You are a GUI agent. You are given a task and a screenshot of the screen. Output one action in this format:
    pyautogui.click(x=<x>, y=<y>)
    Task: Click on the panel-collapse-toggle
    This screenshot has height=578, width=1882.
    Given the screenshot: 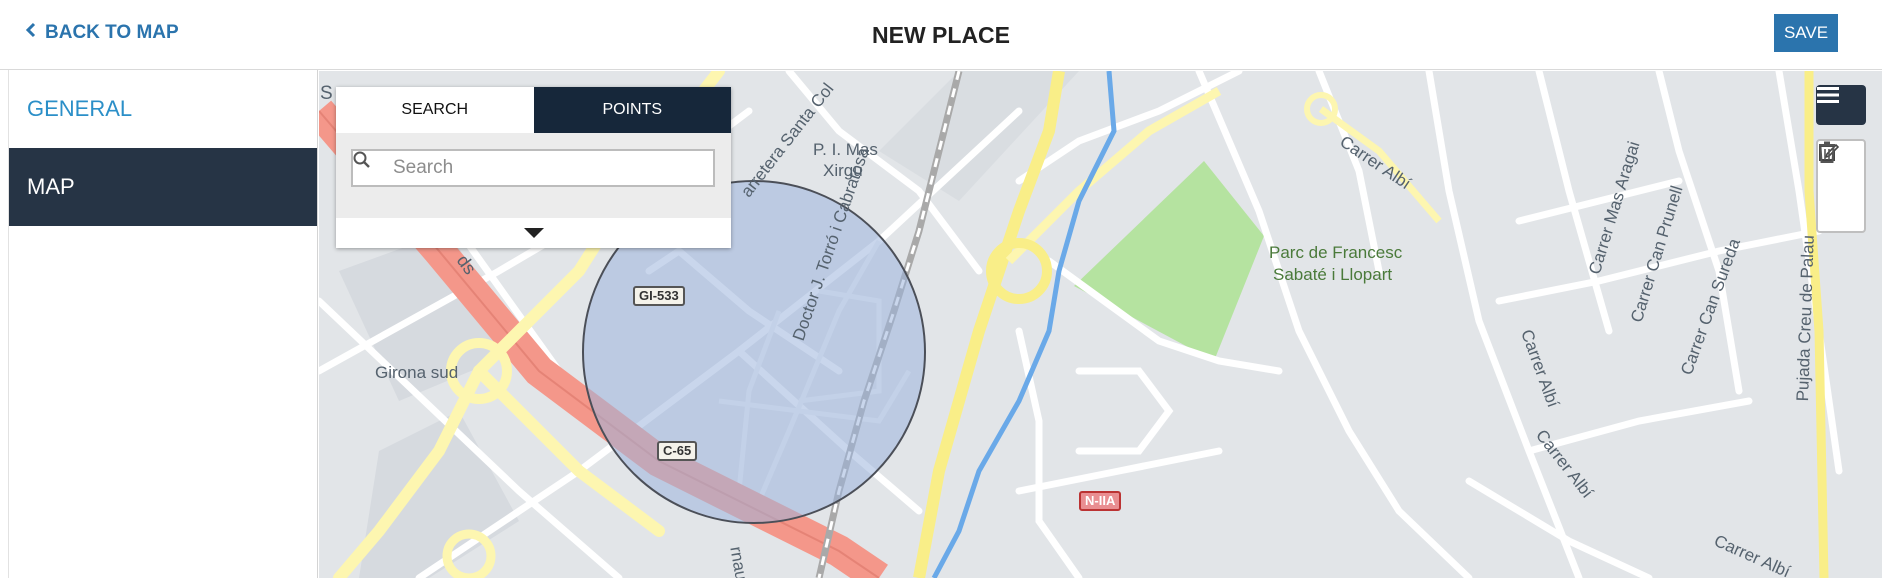 What is the action you would take?
    pyautogui.click(x=533, y=233)
    